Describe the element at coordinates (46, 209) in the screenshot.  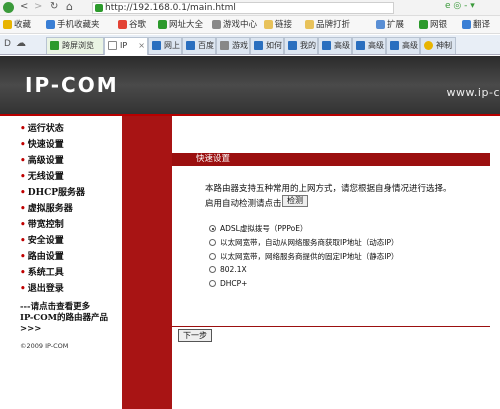
I see `sidebar-item-virtual-server: • 虚拟服务器` at that location.